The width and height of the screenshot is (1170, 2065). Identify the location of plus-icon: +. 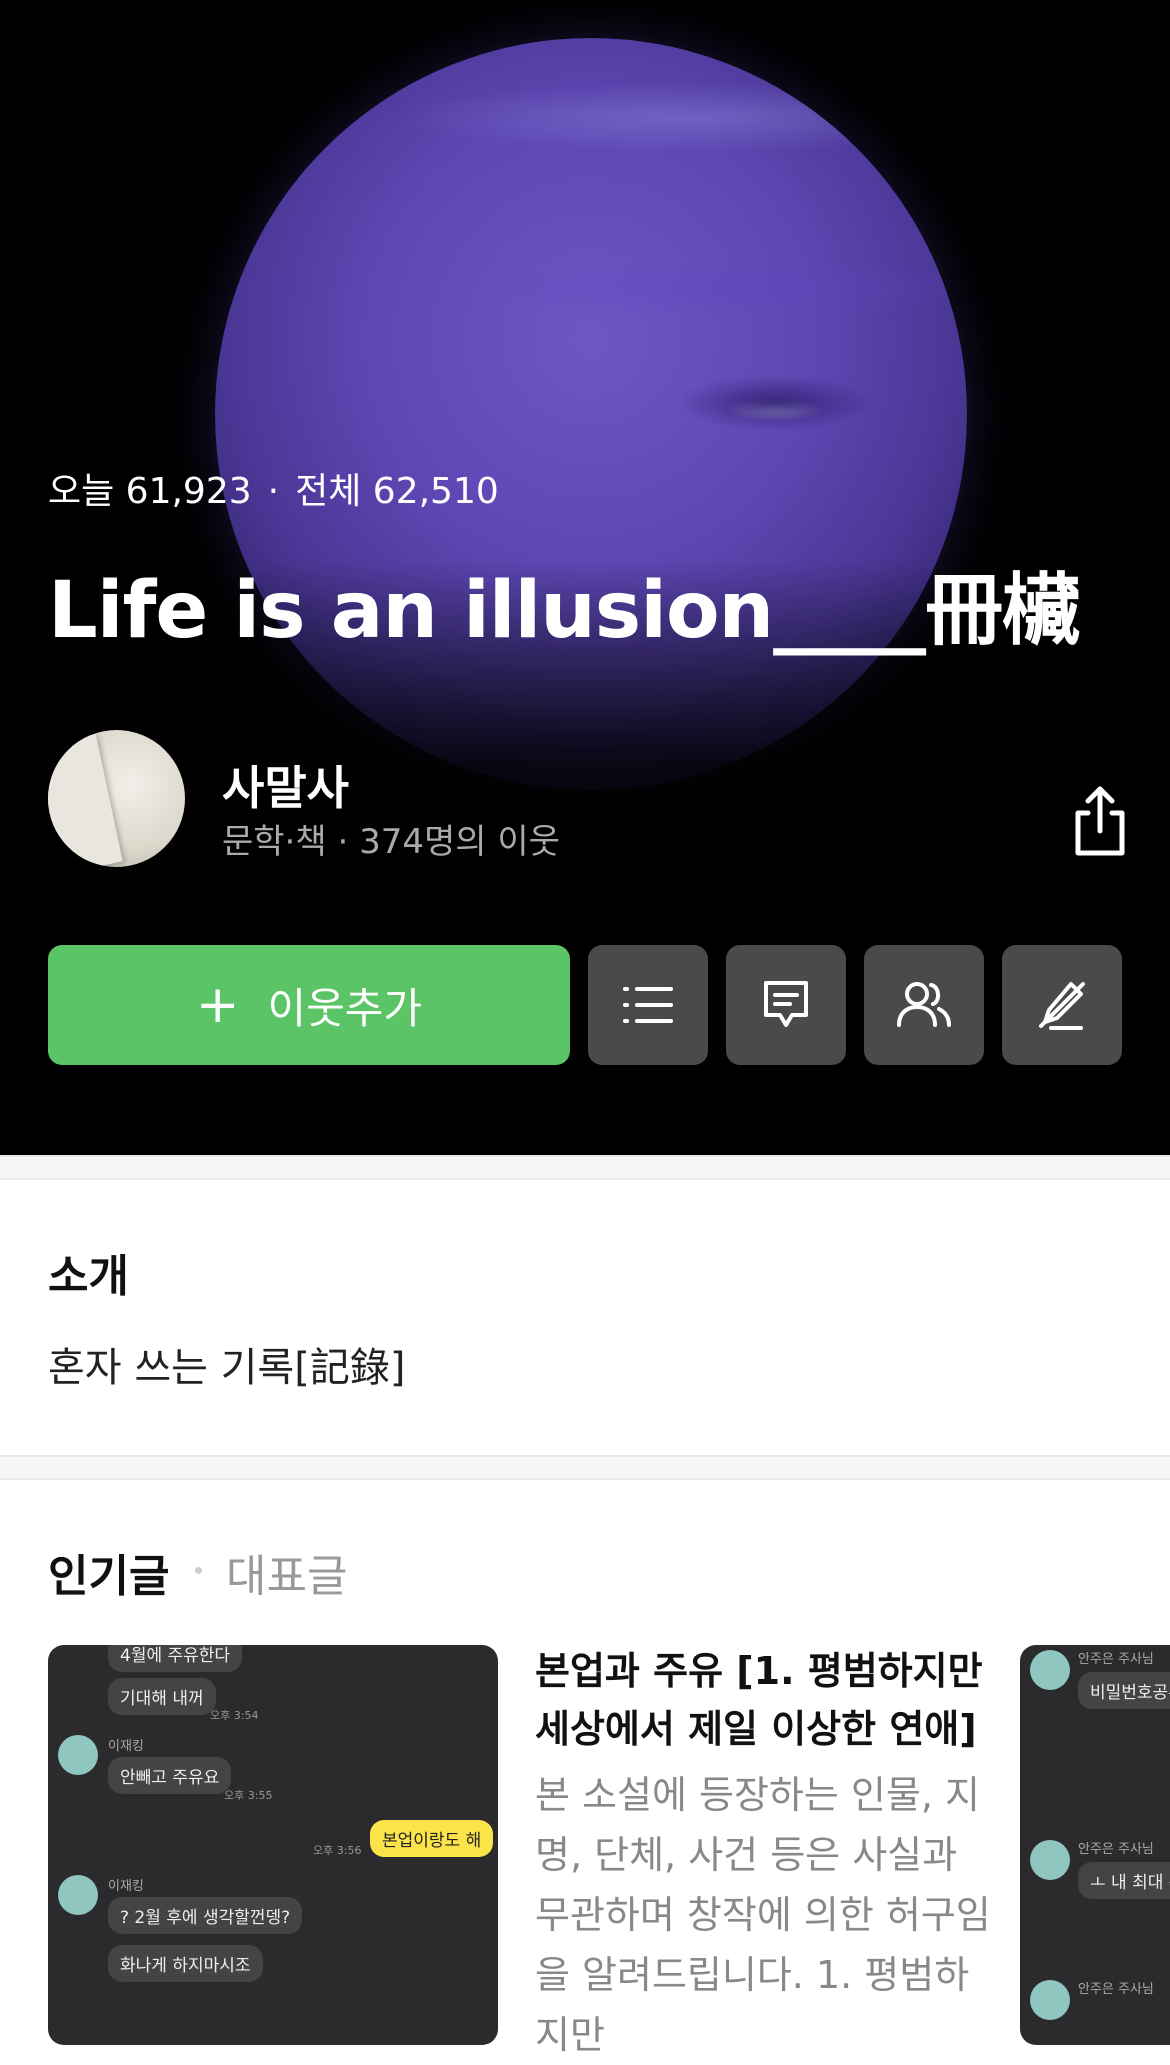
(217, 1005).